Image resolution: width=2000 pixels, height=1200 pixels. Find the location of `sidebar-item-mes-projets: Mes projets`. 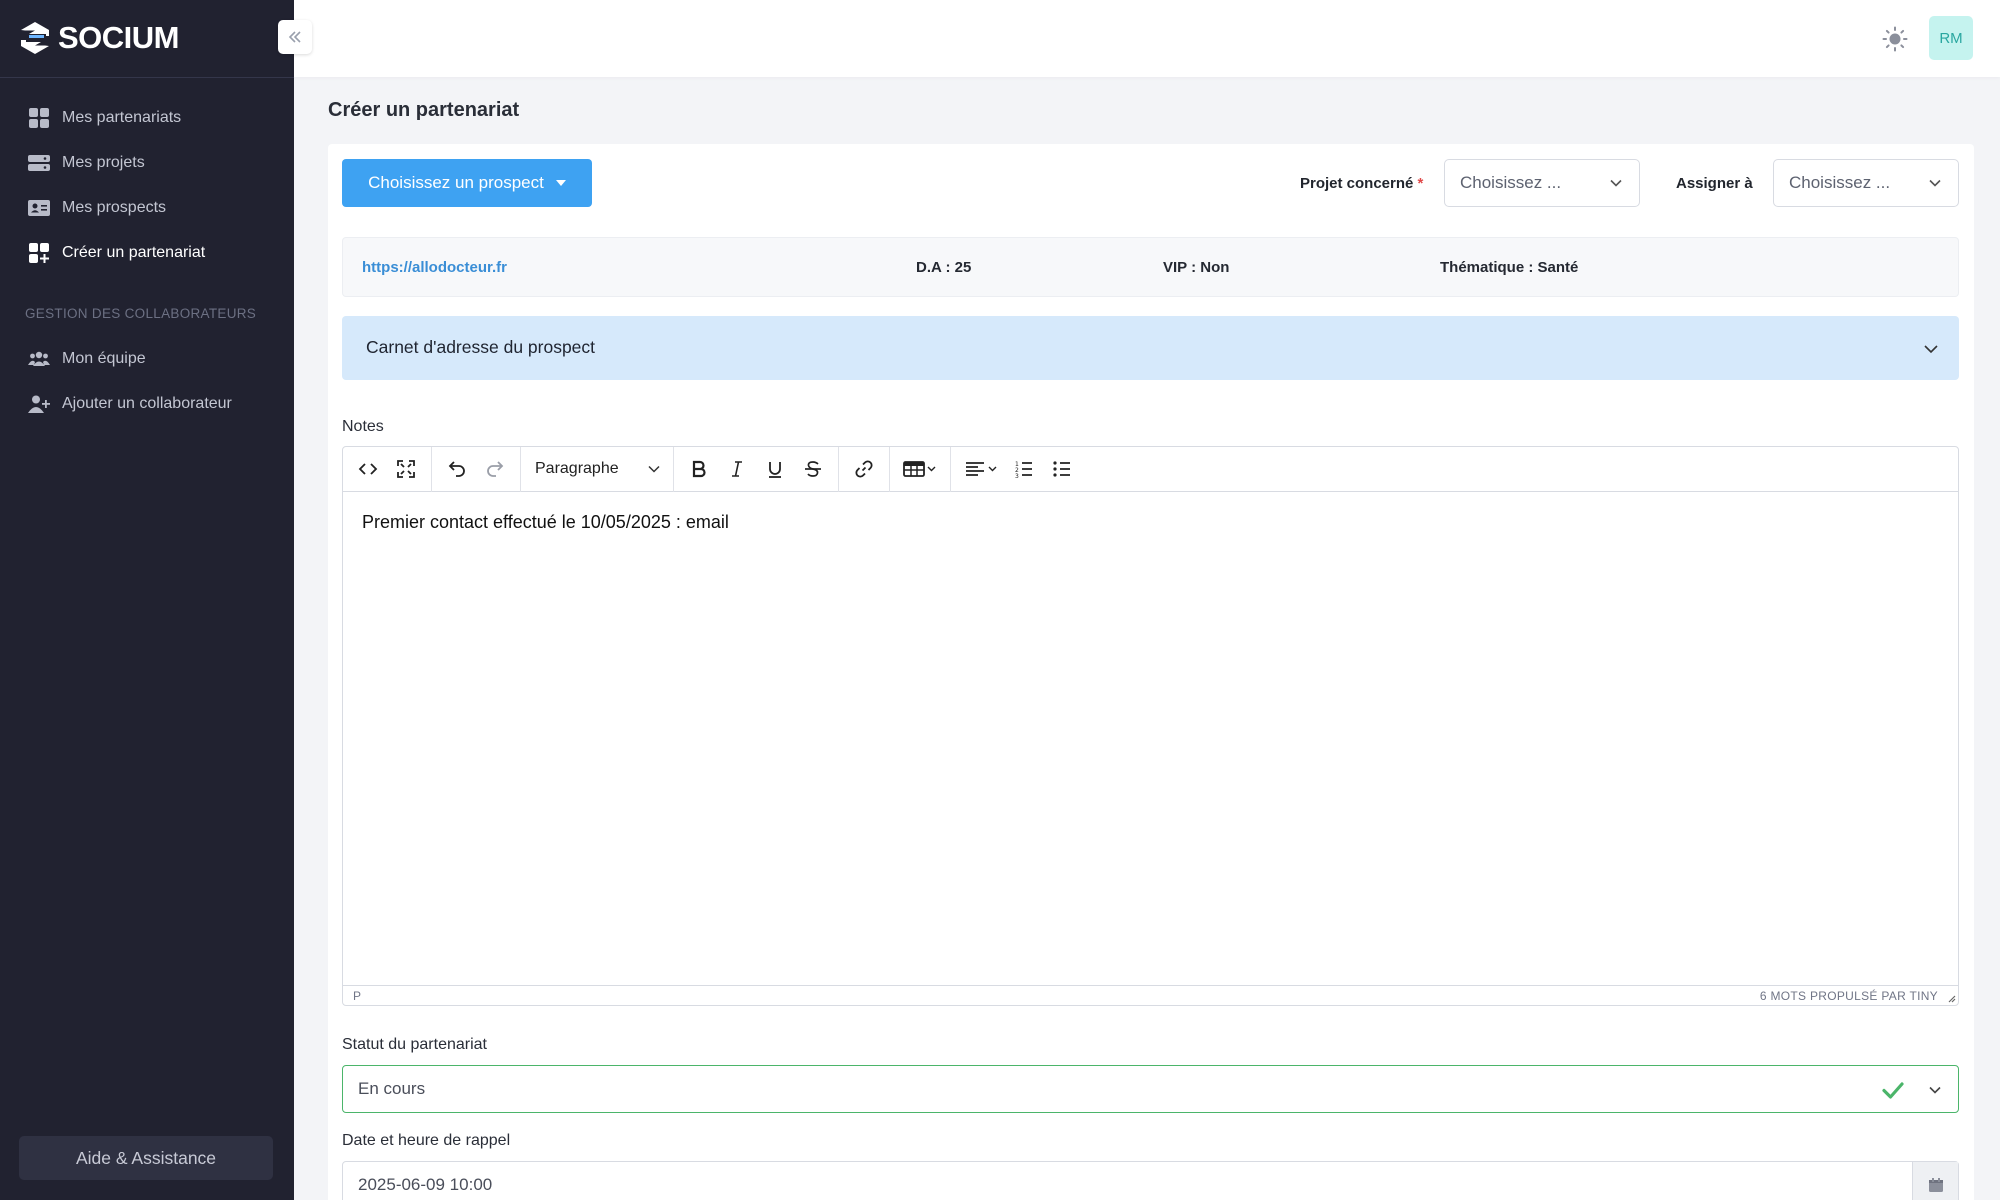

sidebar-item-mes-projets: Mes projets is located at coordinates (147, 162).